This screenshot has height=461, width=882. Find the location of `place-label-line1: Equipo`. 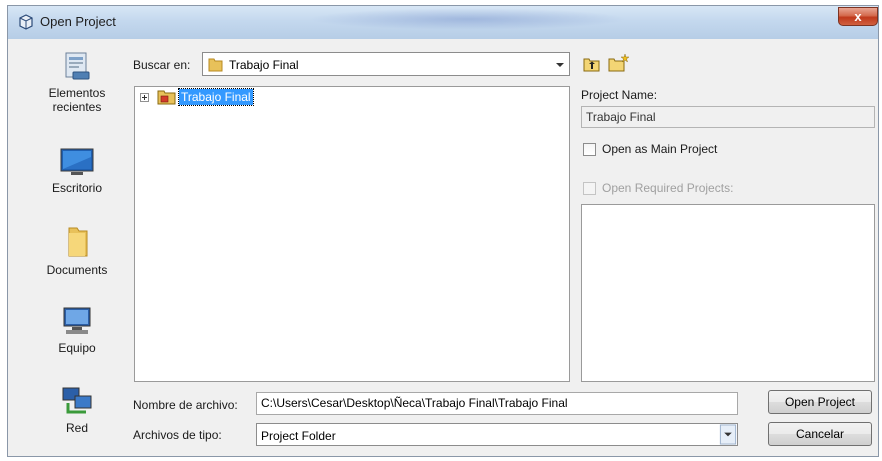

place-label-line1: Equipo is located at coordinates (77, 348).